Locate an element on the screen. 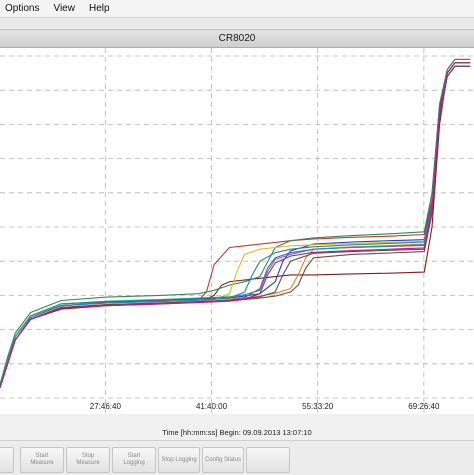  window-title: CR8020 is located at coordinates (237, 38).